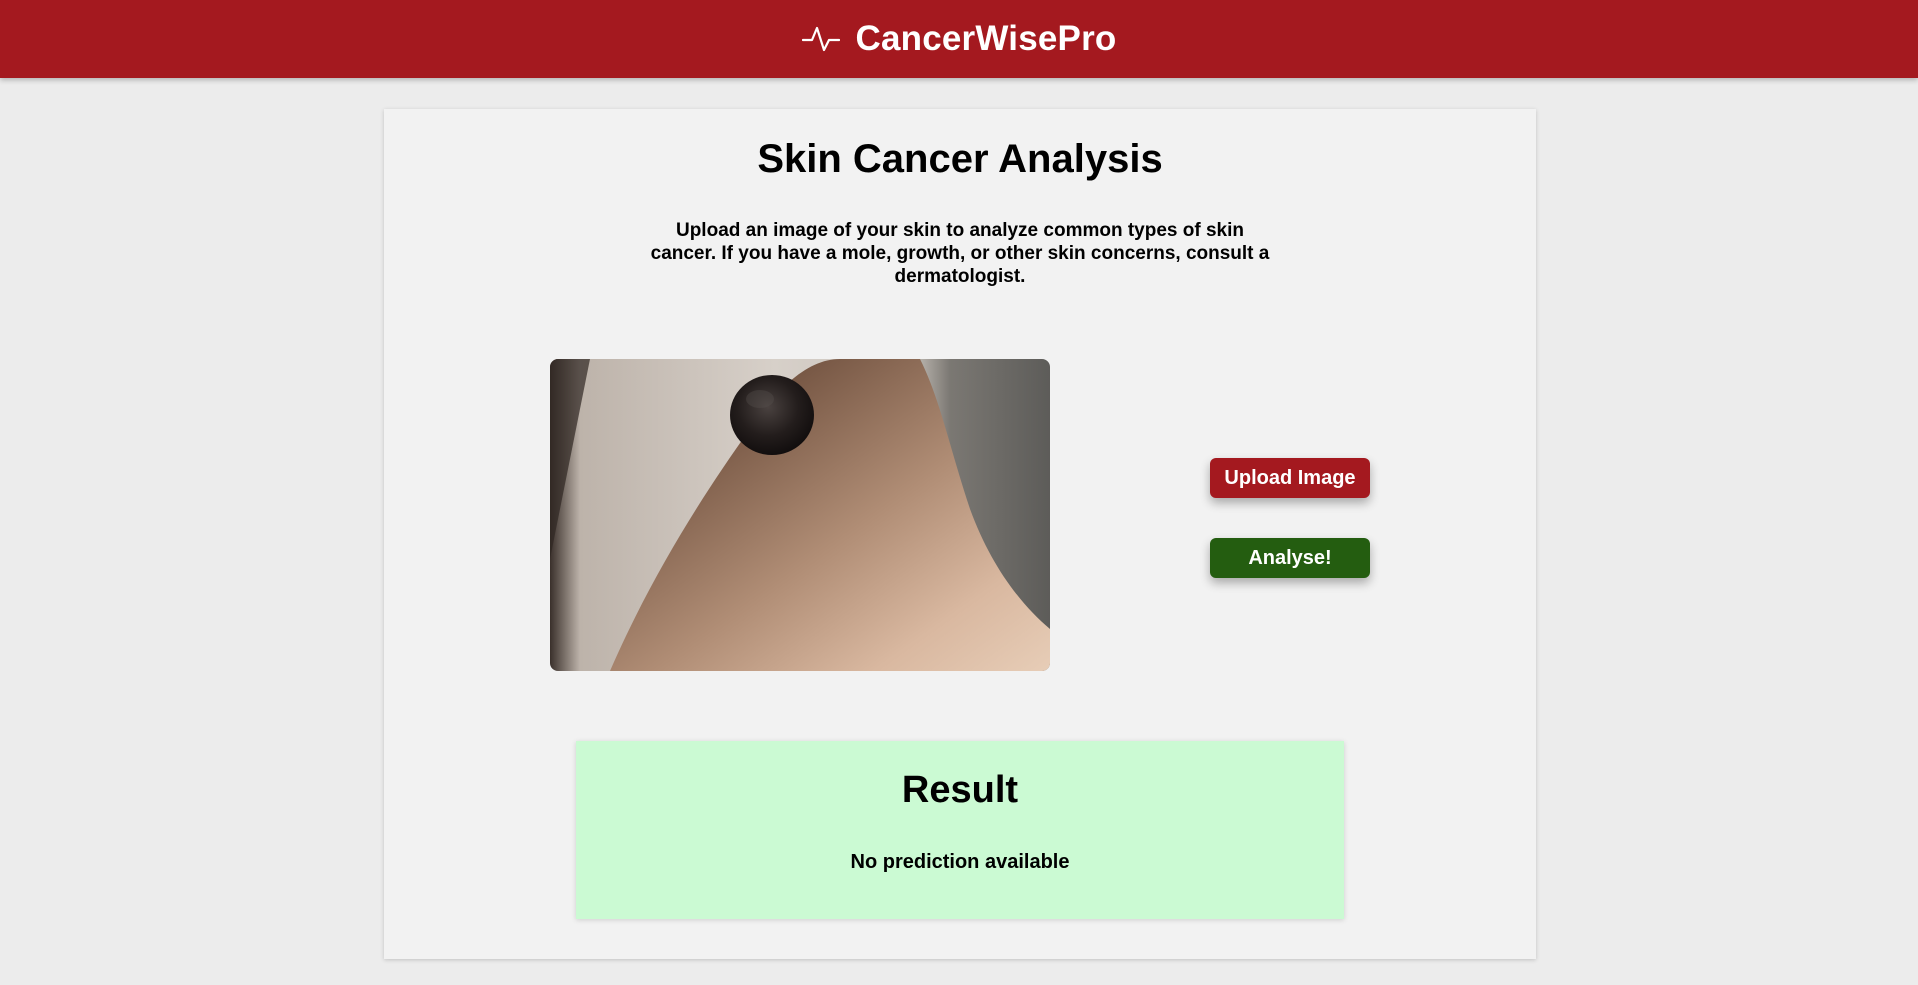 The width and height of the screenshot is (1918, 985). I want to click on result-panel: Result No prediction available, so click(960, 830).